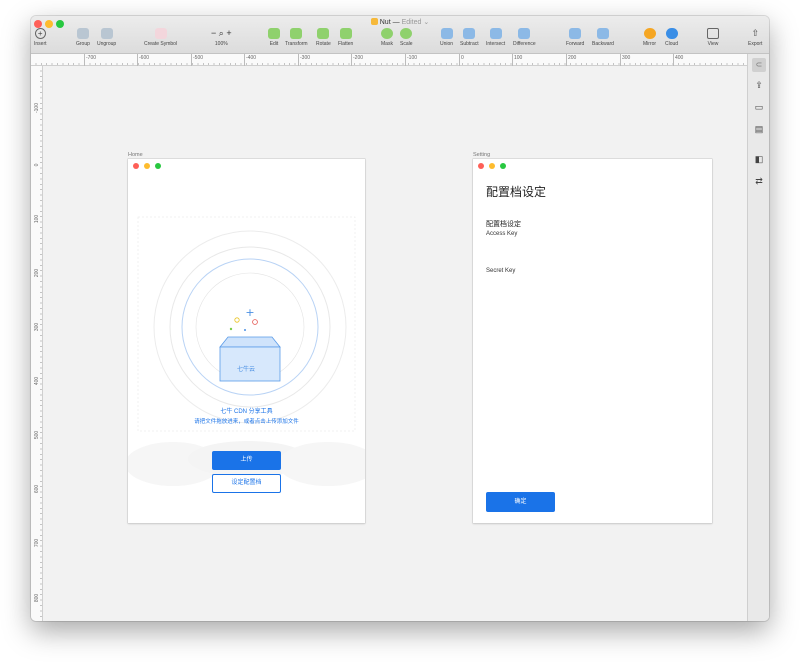 The image size is (800, 665). I want to click on mock-close-dot, so click(481, 166).